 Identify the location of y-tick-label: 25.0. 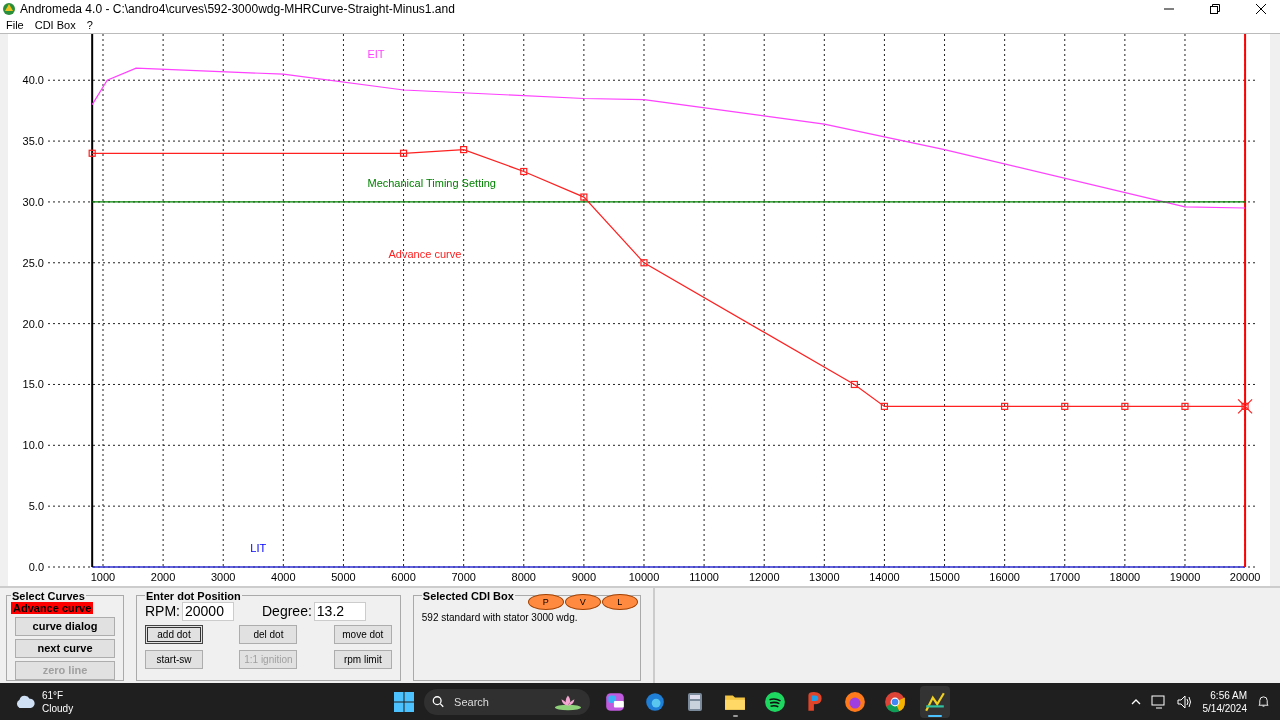
(33, 262).